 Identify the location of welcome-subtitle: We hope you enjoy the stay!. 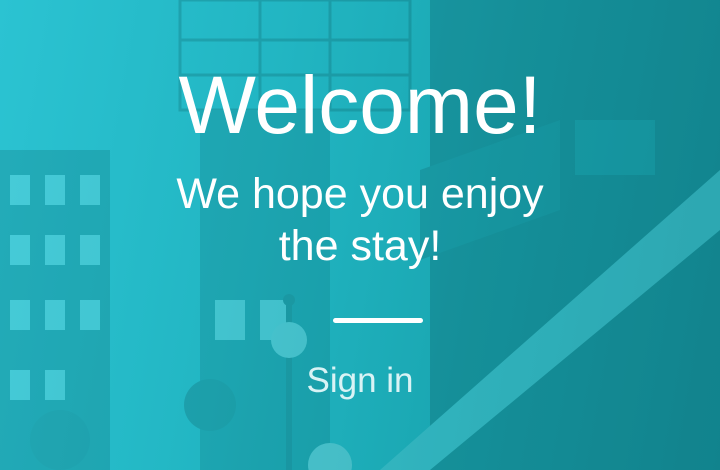
(360, 220).